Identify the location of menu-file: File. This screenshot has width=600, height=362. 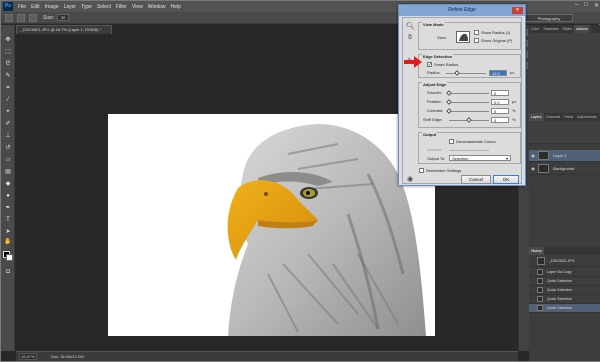
(22, 7).